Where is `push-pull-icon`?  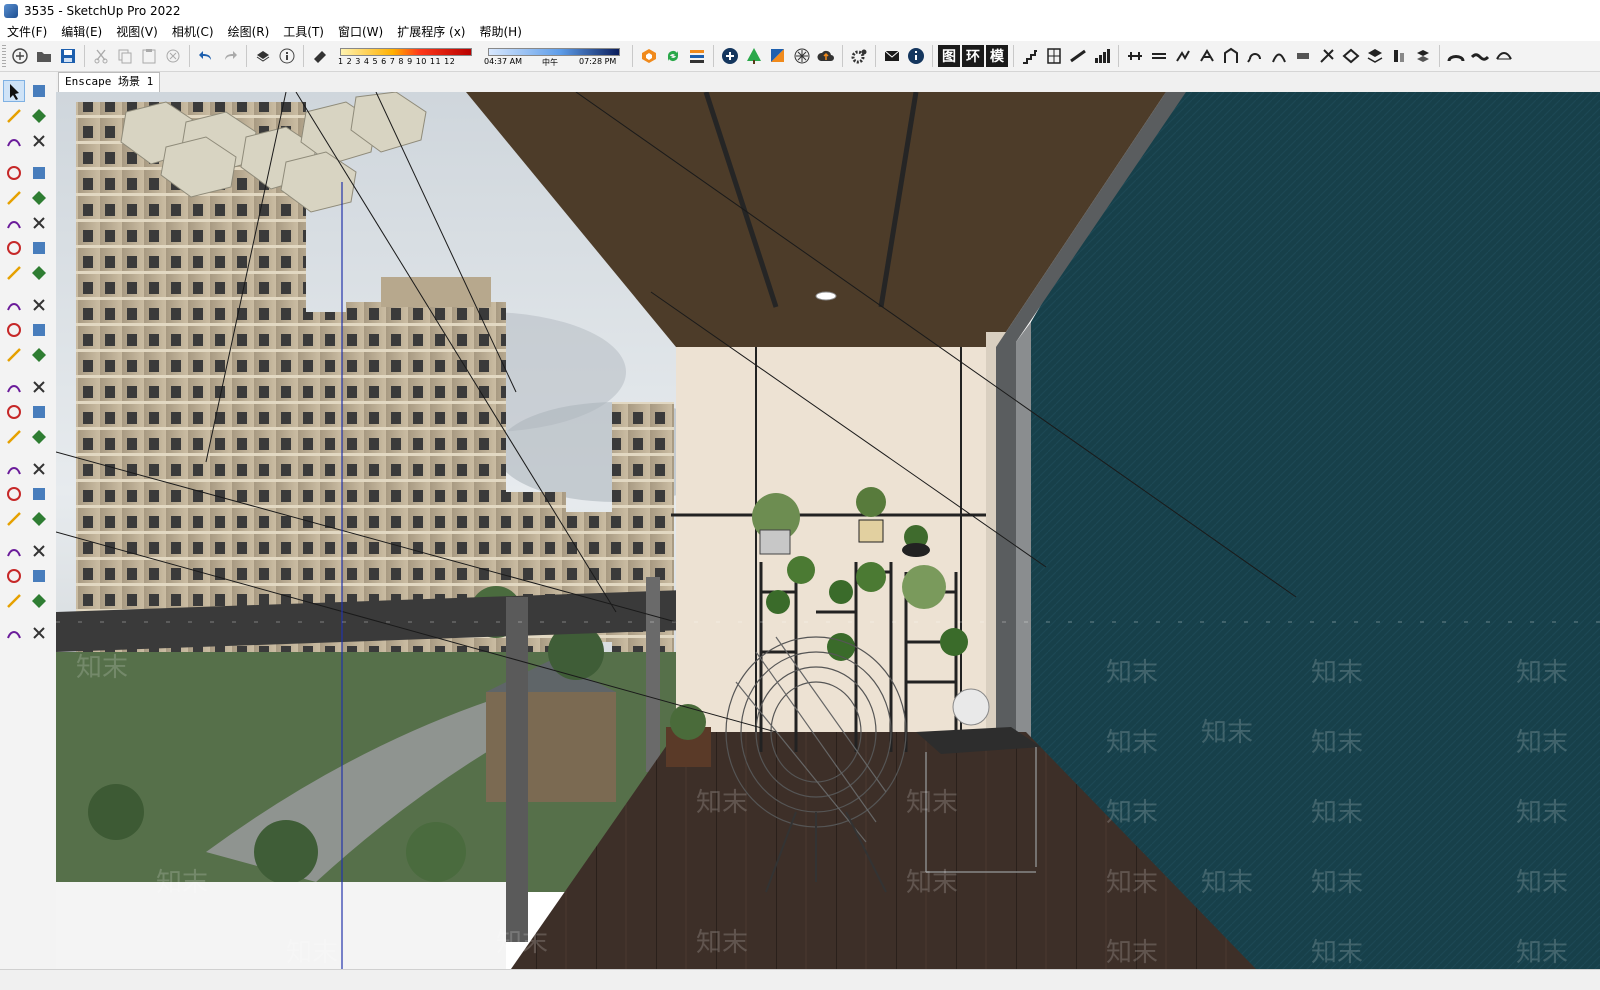 push-pull-icon is located at coordinates (39, 305).